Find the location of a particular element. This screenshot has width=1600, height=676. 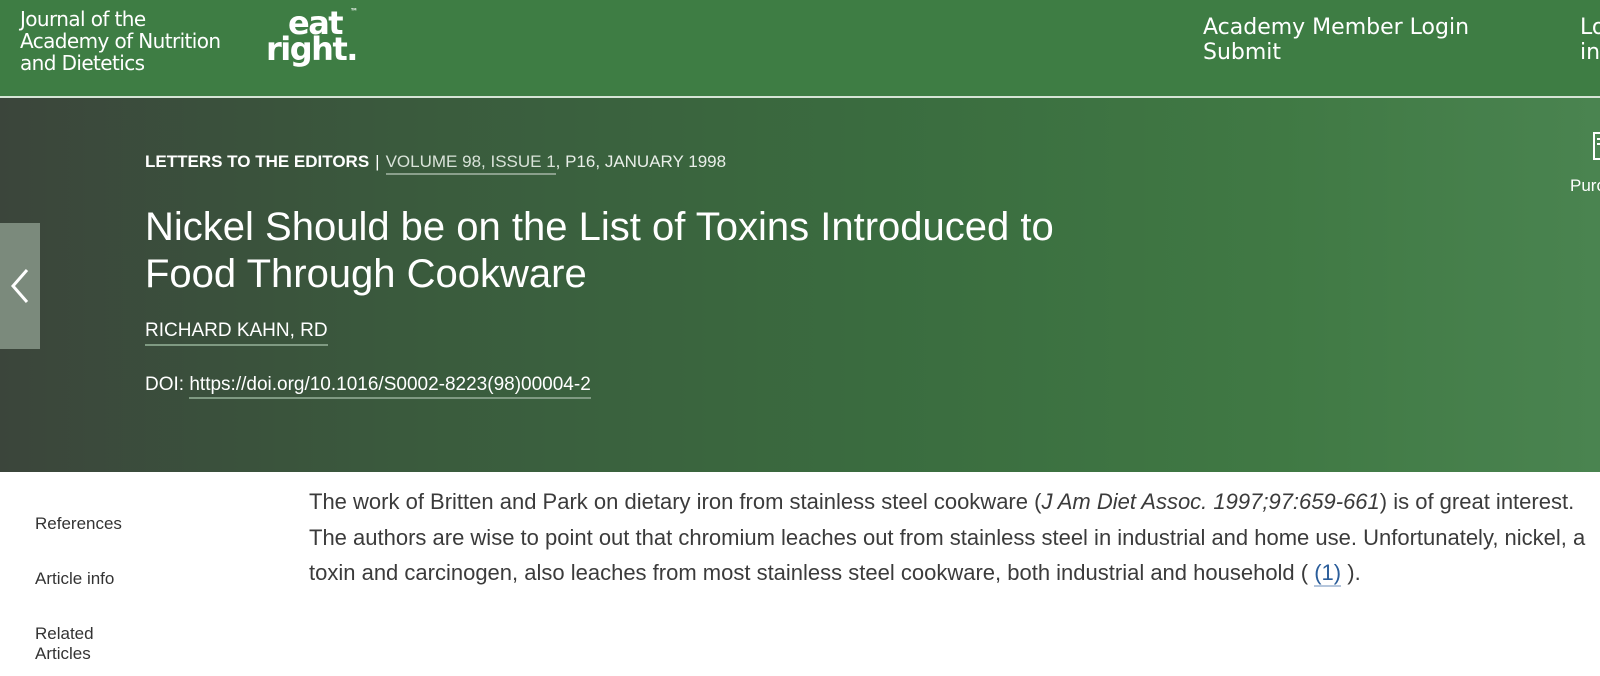

page-date: , P16, JANUARY 1998 is located at coordinates (641, 161).